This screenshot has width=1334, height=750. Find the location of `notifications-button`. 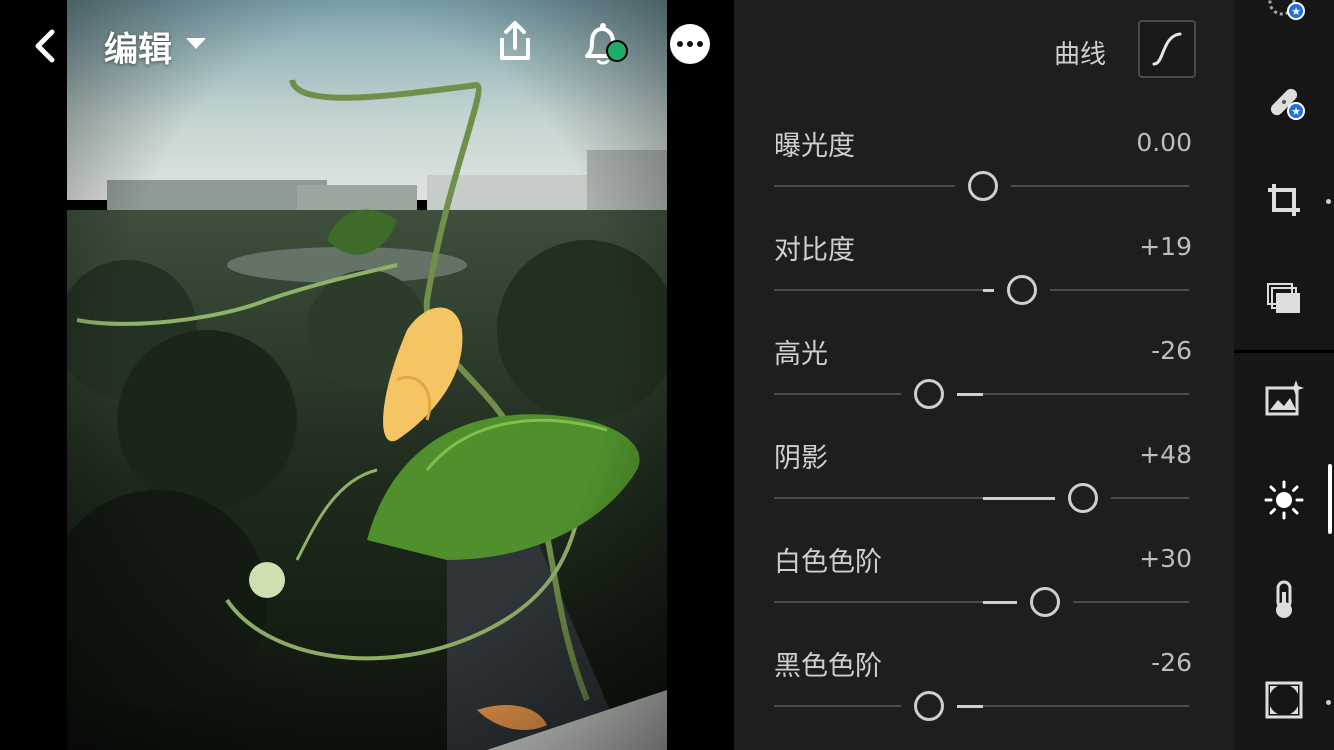

notifications-button is located at coordinates (605, 44).